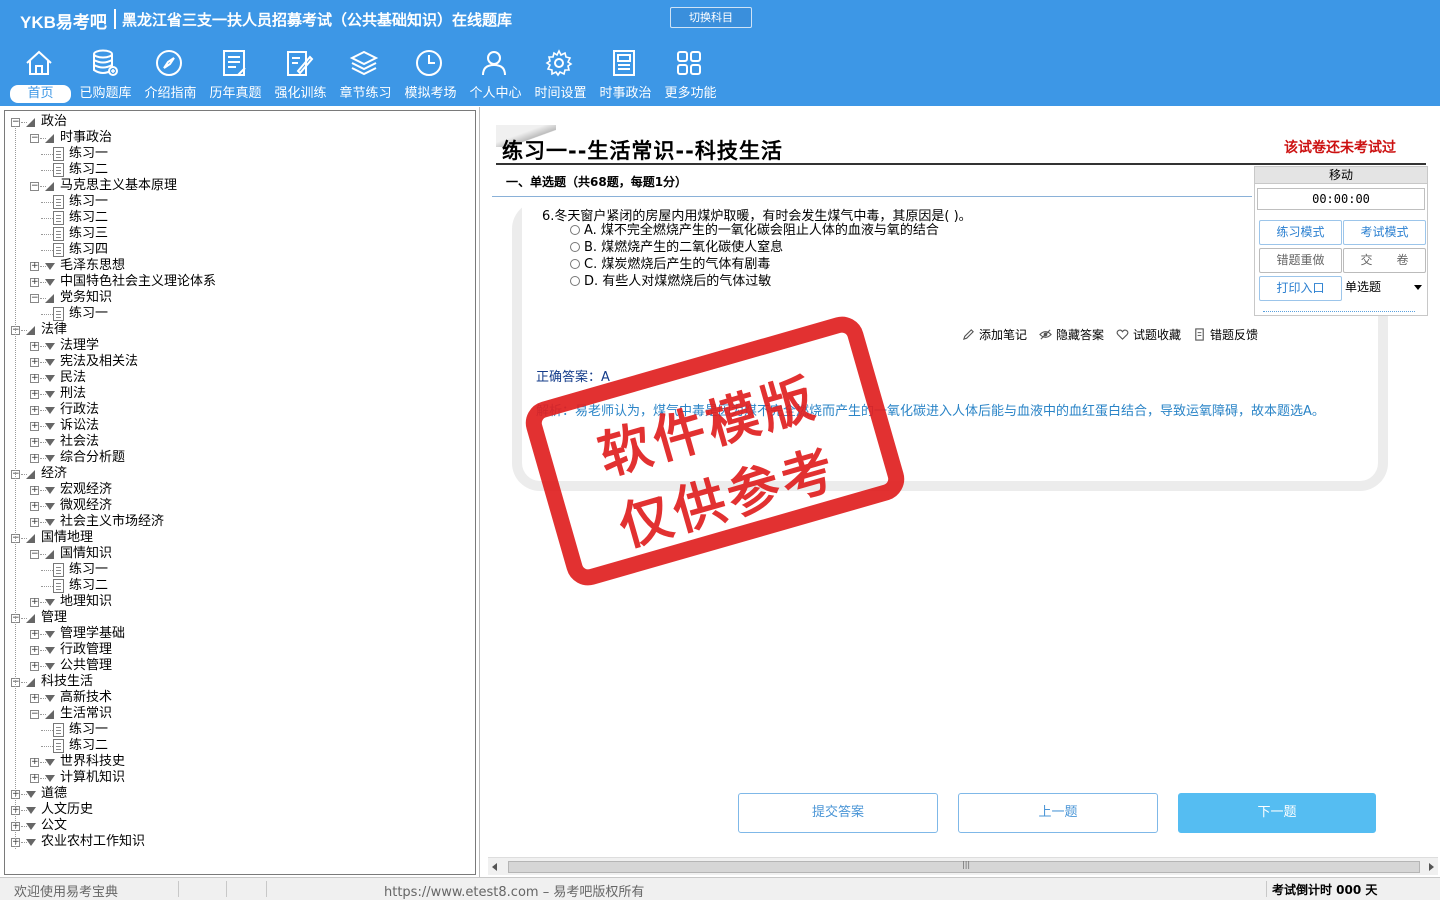  I want to click on tree-item: − 国情地理, so click(240, 538).